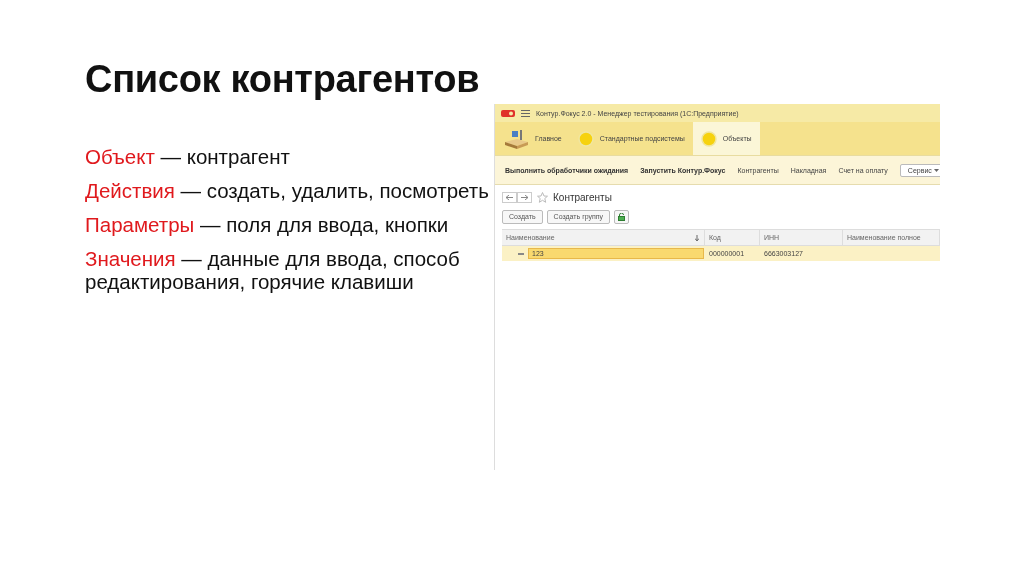 The image size is (1024, 576). I want to click on forward-button, so click(524, 197).